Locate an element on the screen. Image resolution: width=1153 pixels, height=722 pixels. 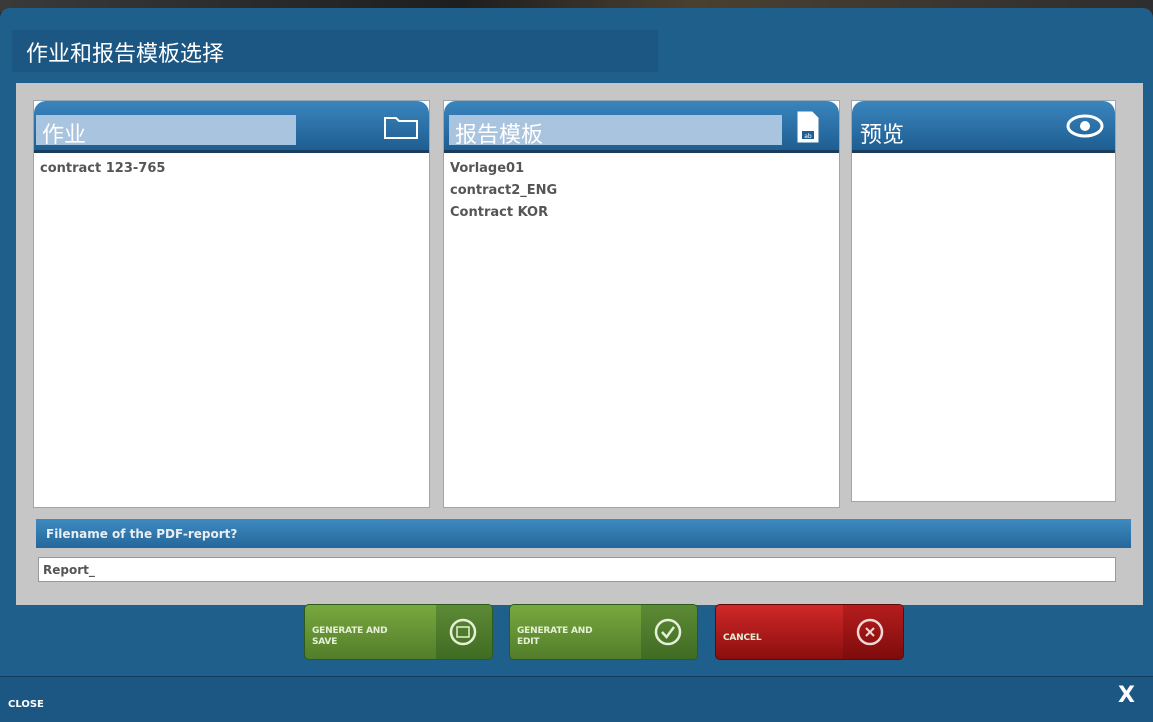
close-icon: X is located at coordinates (1126, 695).